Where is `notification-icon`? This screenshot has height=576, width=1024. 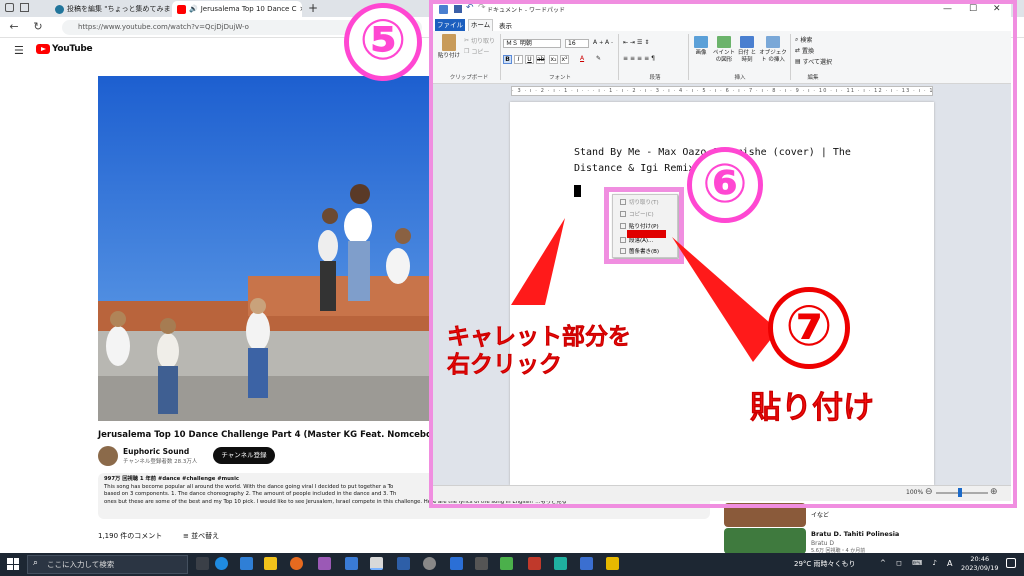 notification-icon is located at coordinates (1011, 563).